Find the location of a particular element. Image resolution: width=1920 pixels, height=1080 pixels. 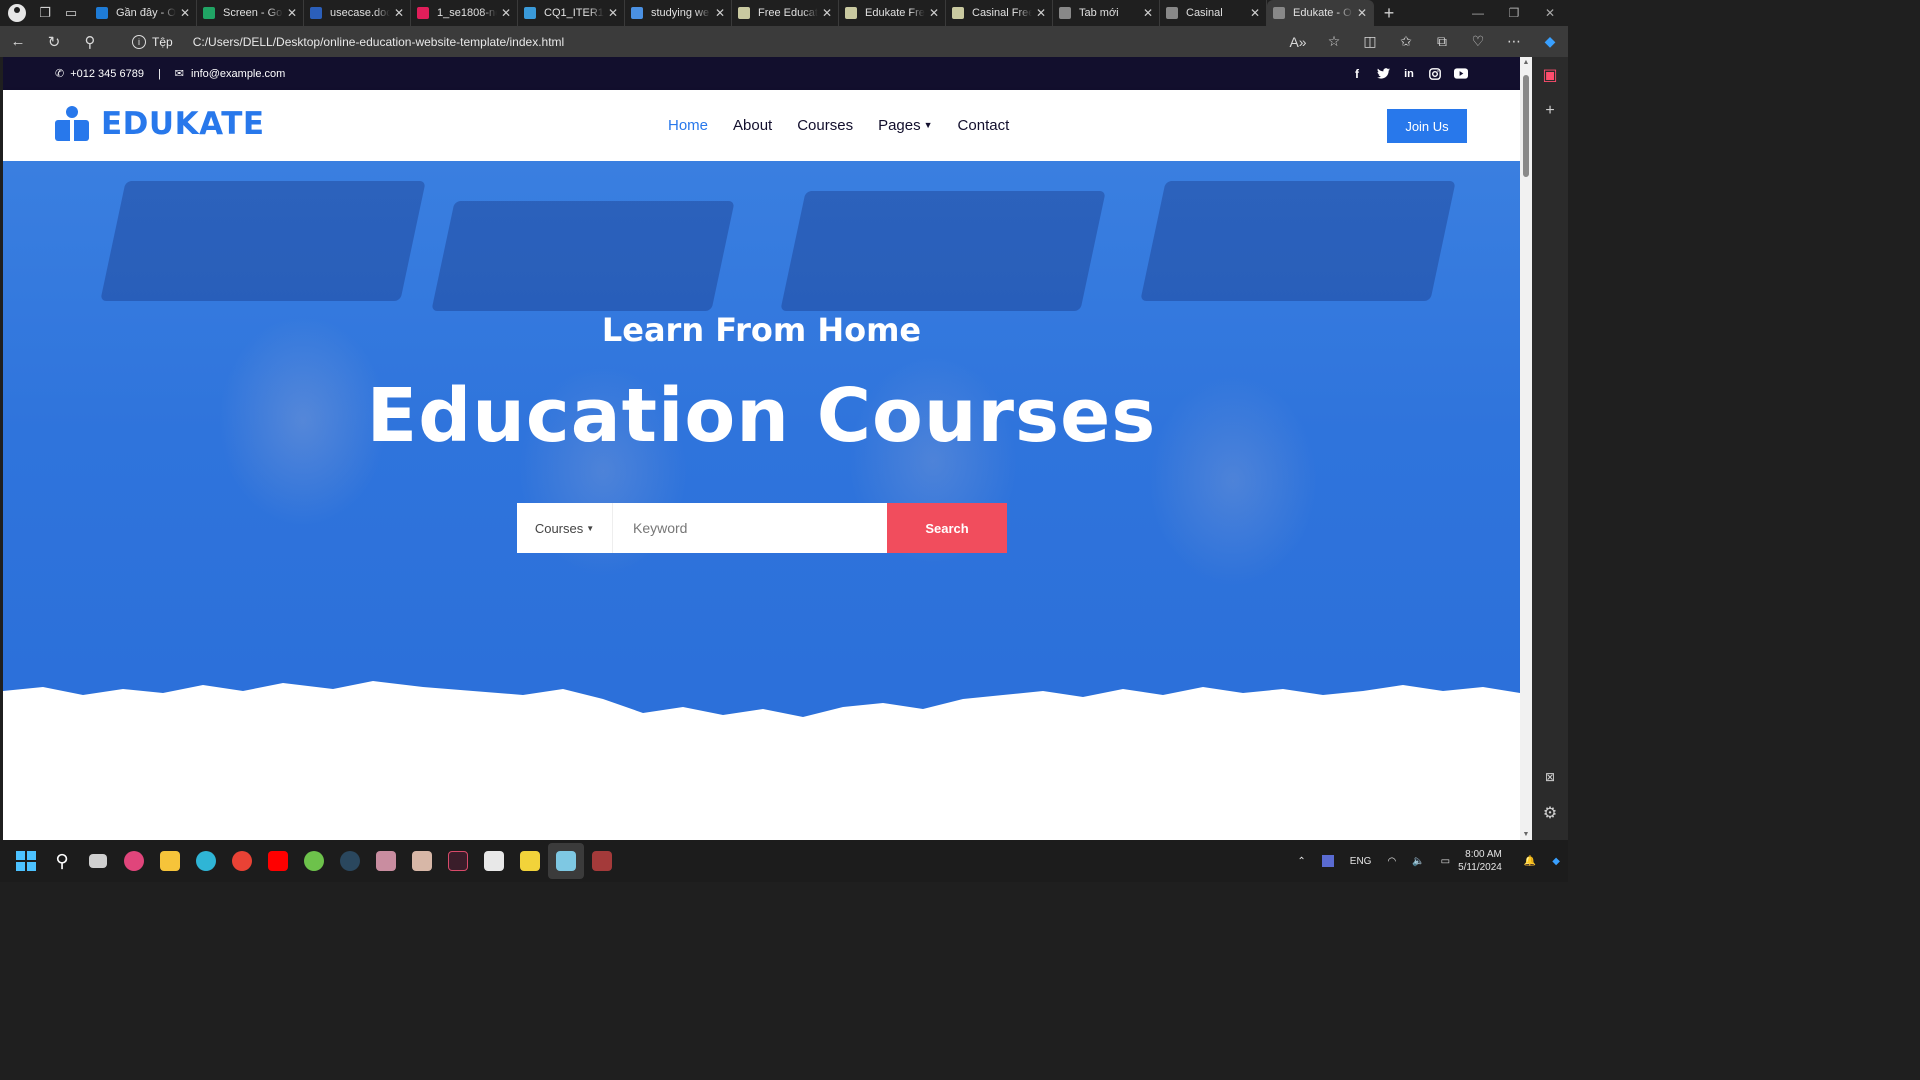

browser-tab: Gần đây - O ✕ is located at coordinates (143, 13).